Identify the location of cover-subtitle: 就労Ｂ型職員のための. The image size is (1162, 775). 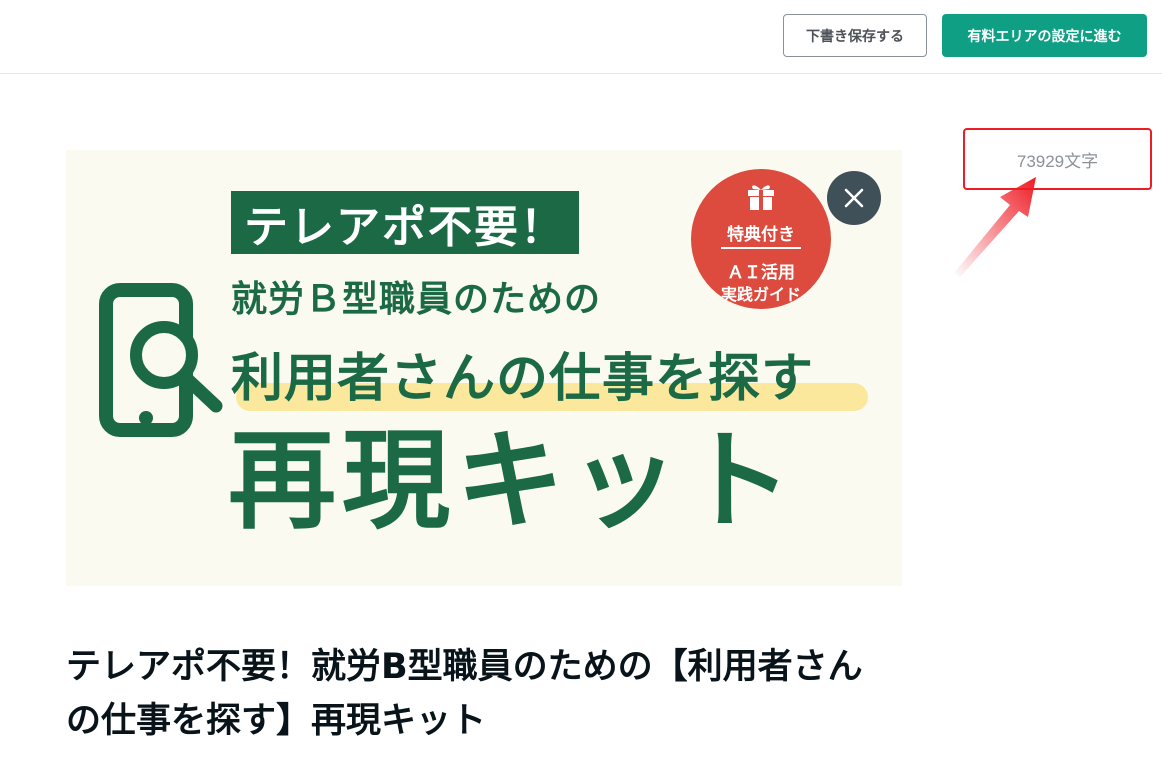
(416, 299).